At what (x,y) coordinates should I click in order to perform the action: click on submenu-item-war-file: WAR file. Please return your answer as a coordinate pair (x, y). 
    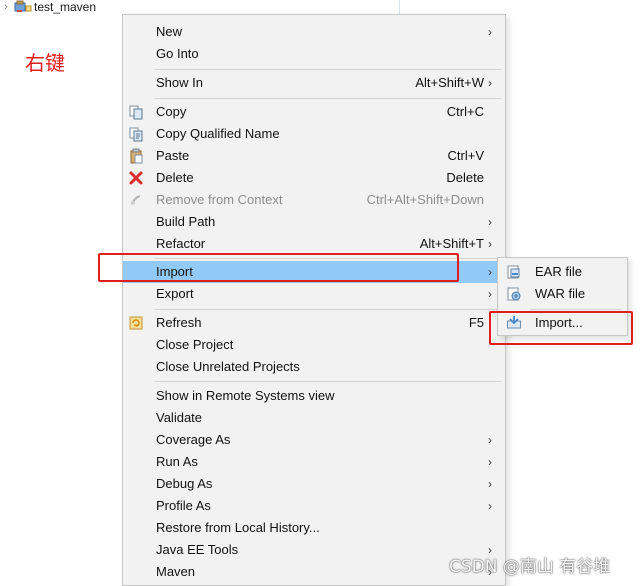
    Looking at the image, I should click on (562, 294).